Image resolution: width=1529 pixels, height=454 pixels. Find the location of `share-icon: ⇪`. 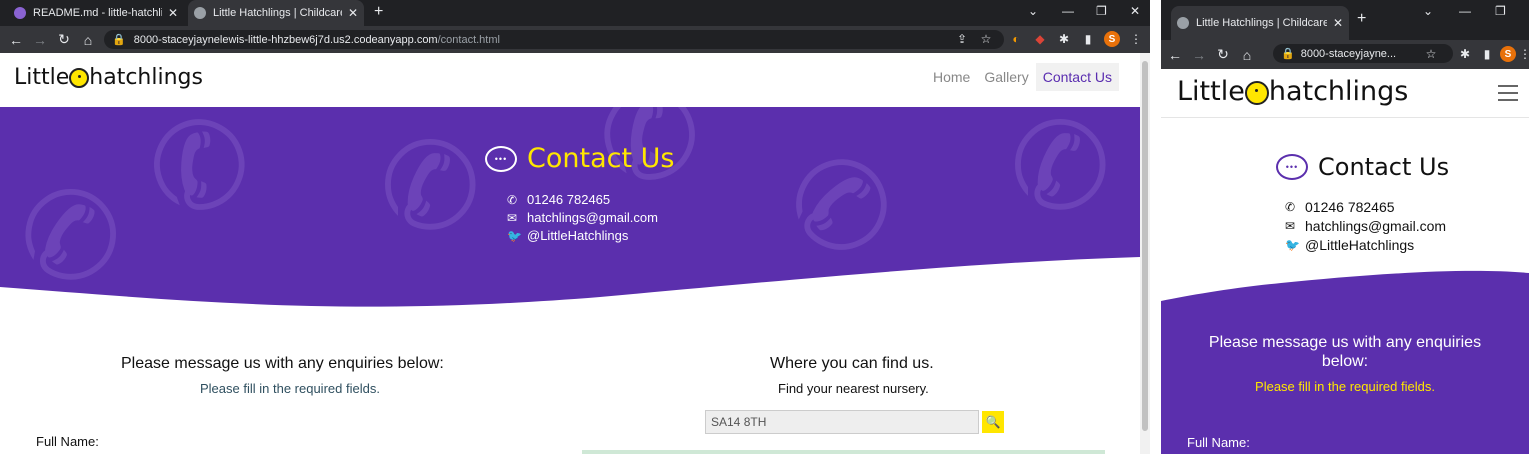

share-icon: ⇪ is located at coordinates (962, 39).